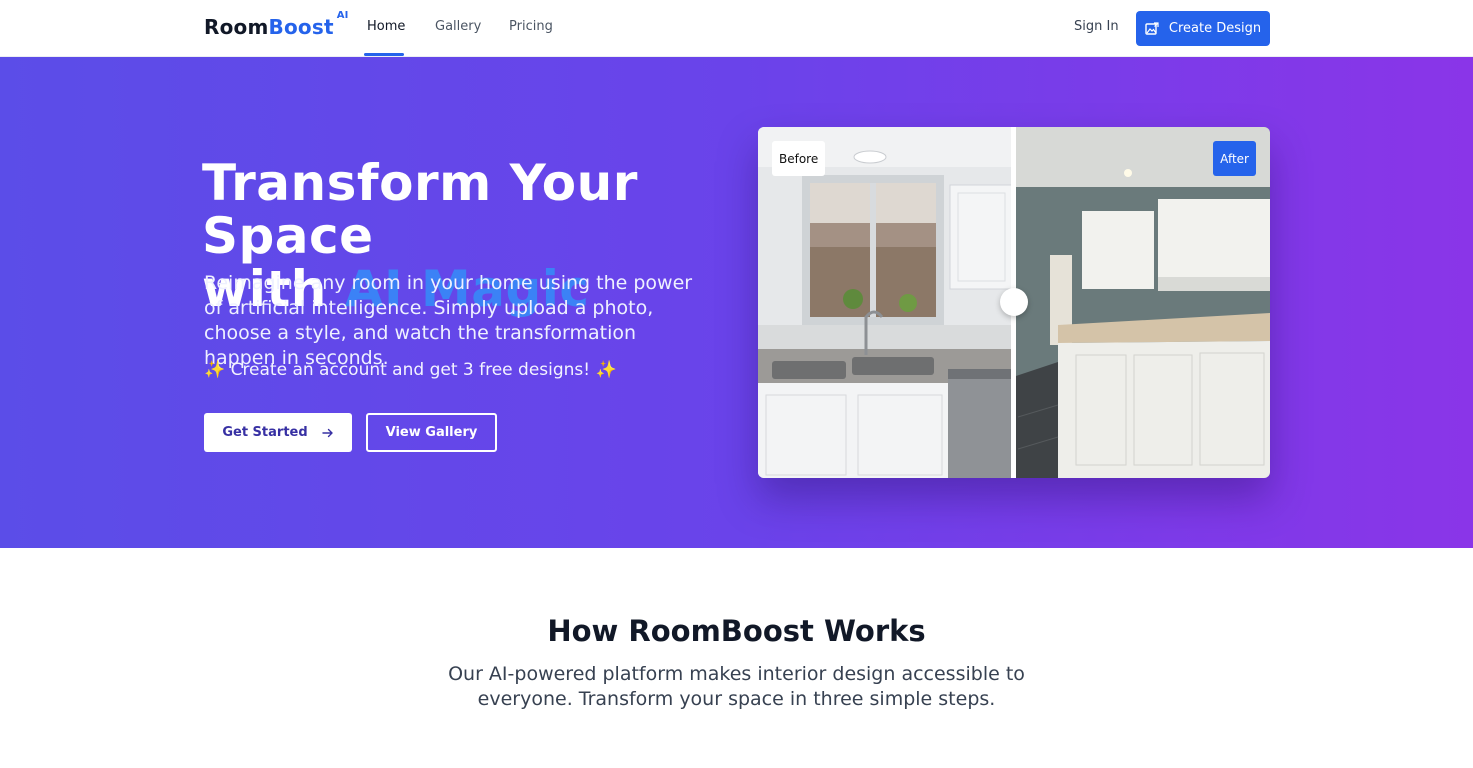  Describe the element at coordinates (799, 158) in the screenshot. I see `before-badge: Before` at that location.